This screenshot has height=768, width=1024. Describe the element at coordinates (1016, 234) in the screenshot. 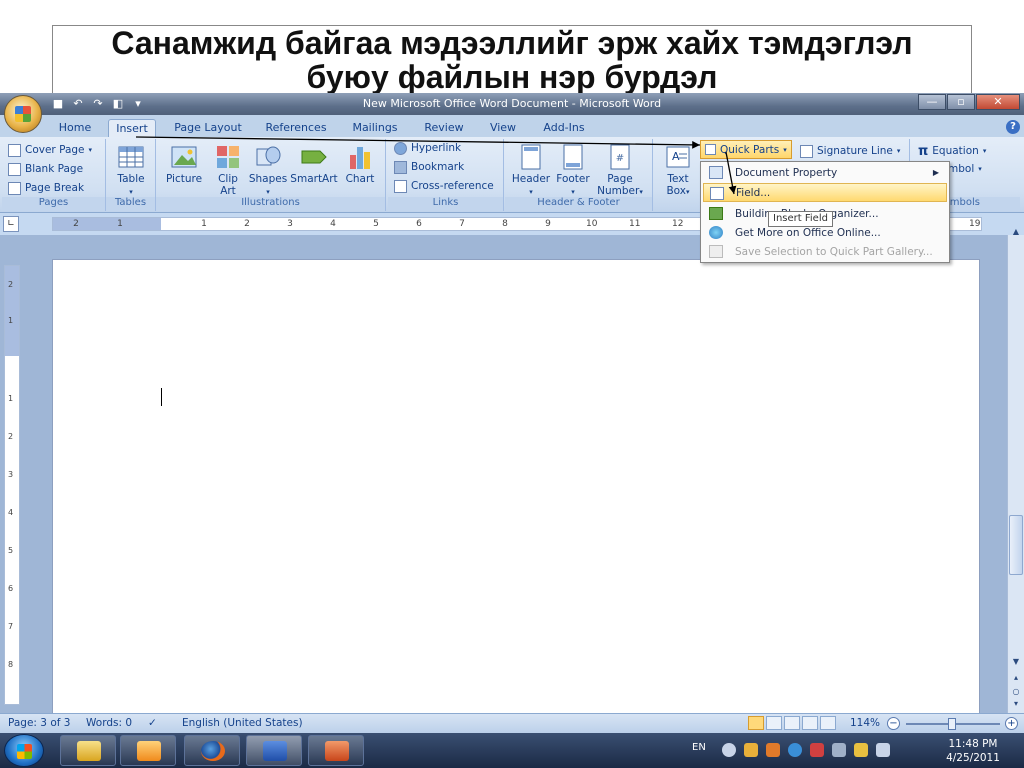

I see `scroll-up-icon: ▲` at that location.